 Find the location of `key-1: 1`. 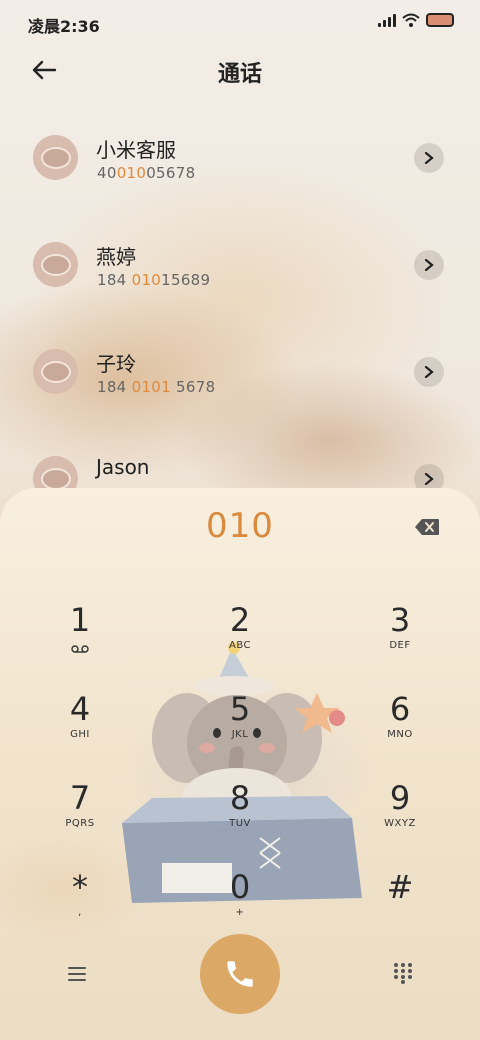

key-1: 1 is located at coordinates (80, 642).